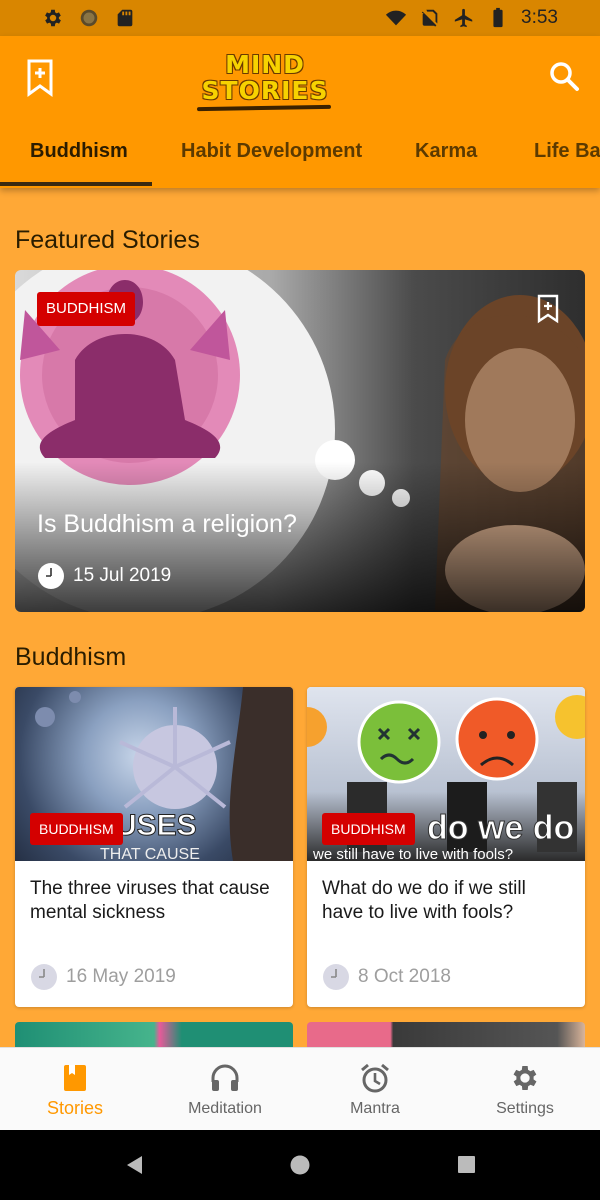 The image size is (600, 1200). Describe the element at coordinates (567, 153) in the screenshot. I see `tab-life-balance: Life Bal` at that location.